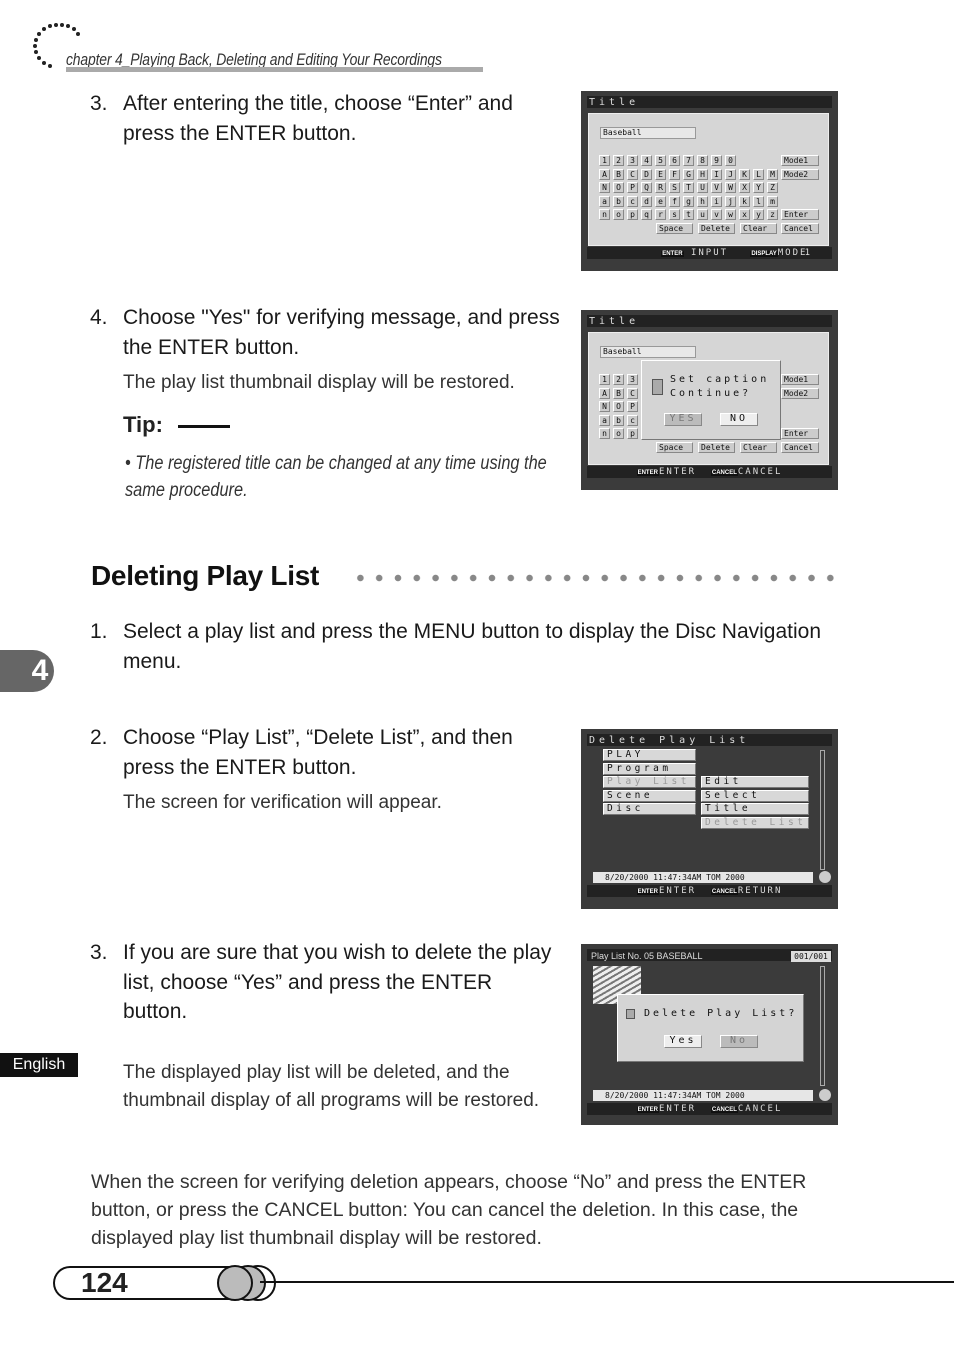 Image resolution: width=954 pixels, height=1352 pixels. What do you see at coordinates (688, 201) in the screenshot?
I see `key-g: g` at bounding box center [688, 201].